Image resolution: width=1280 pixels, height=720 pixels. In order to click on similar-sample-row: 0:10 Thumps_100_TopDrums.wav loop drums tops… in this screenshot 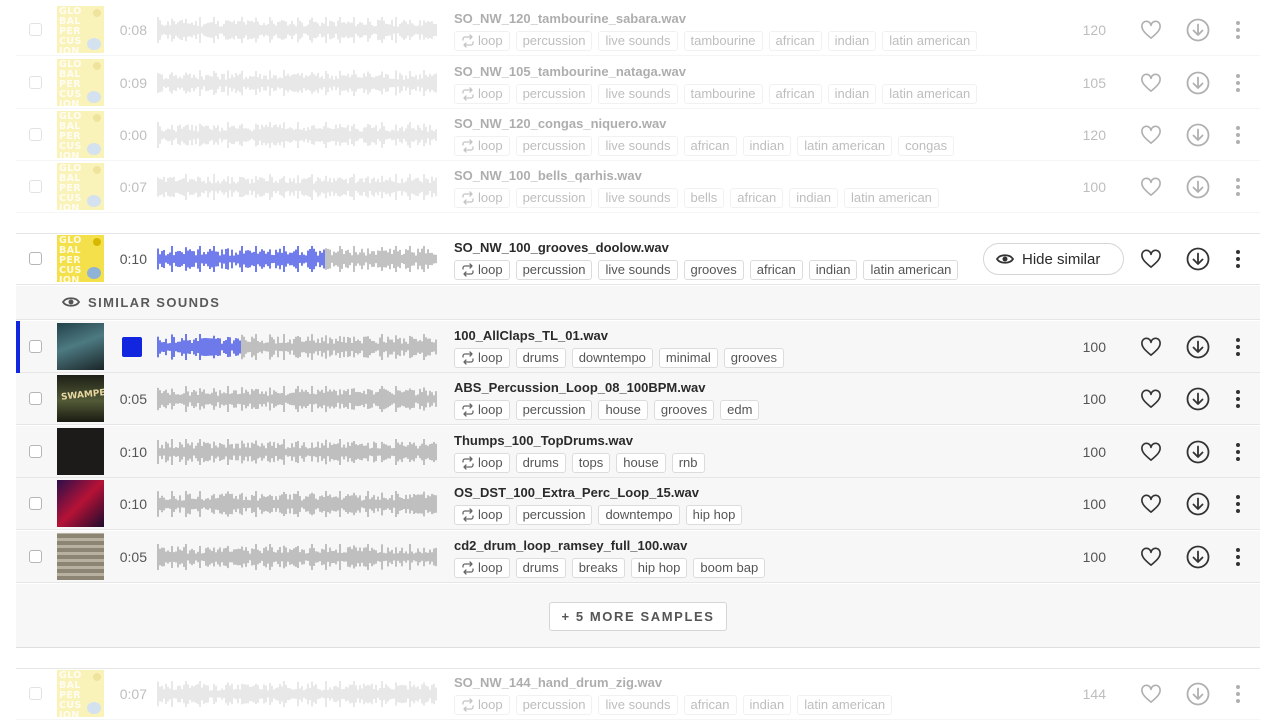, I will do `click(638, 452)`.